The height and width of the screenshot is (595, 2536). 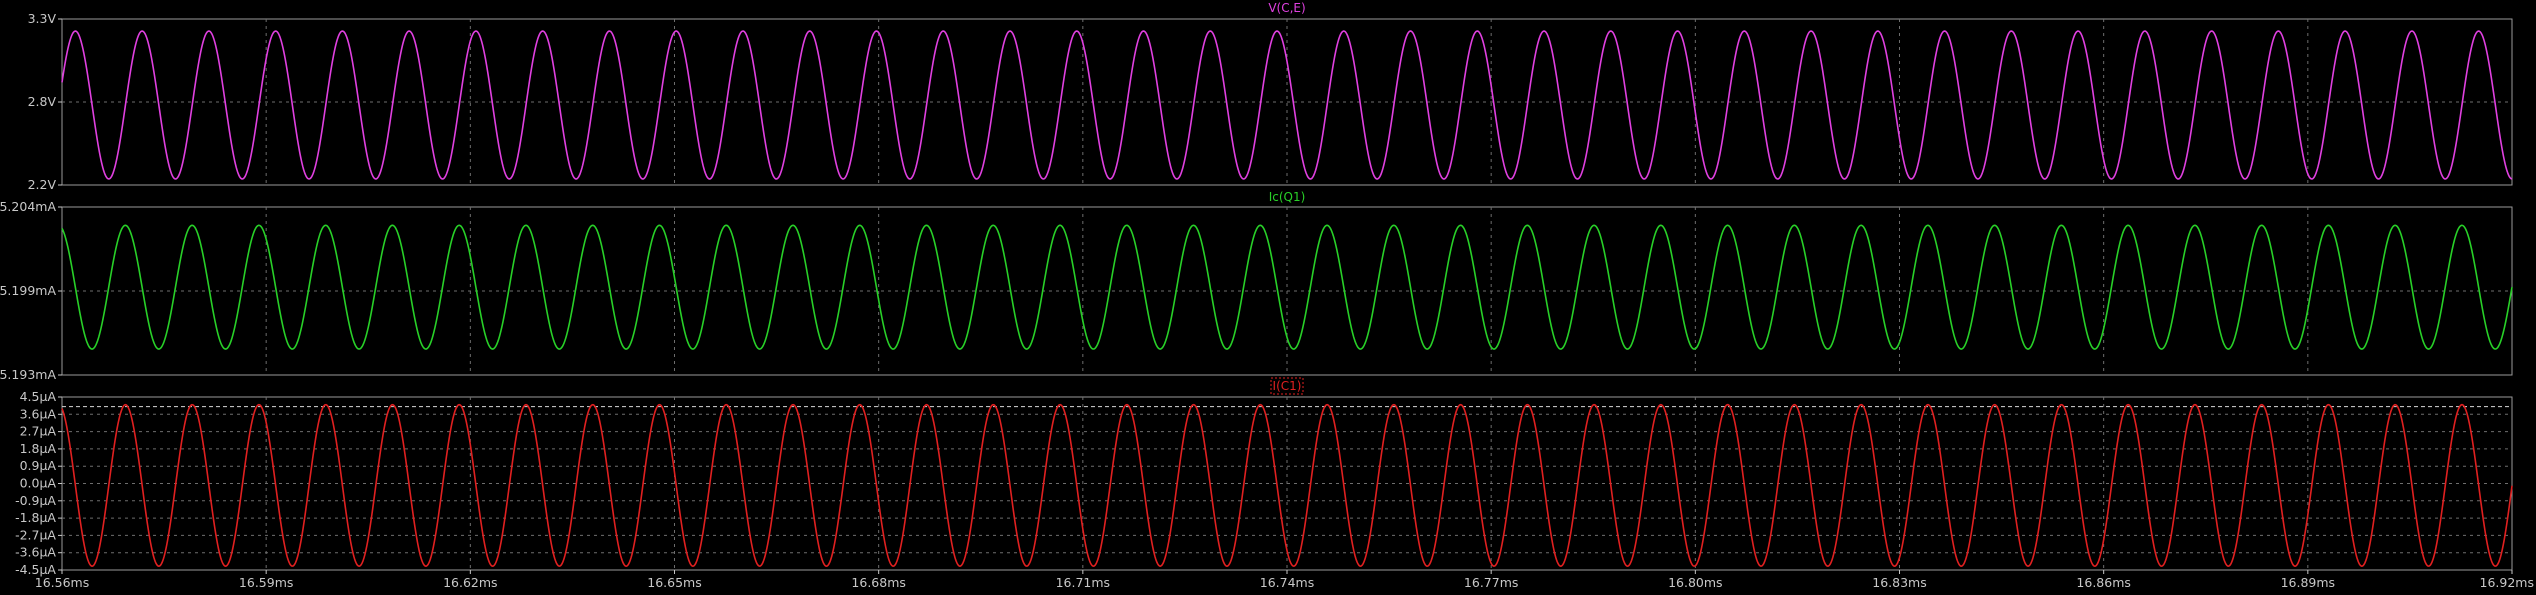 I want to click on x-tick-label: 16.59ms, so click(x=266, y=582).